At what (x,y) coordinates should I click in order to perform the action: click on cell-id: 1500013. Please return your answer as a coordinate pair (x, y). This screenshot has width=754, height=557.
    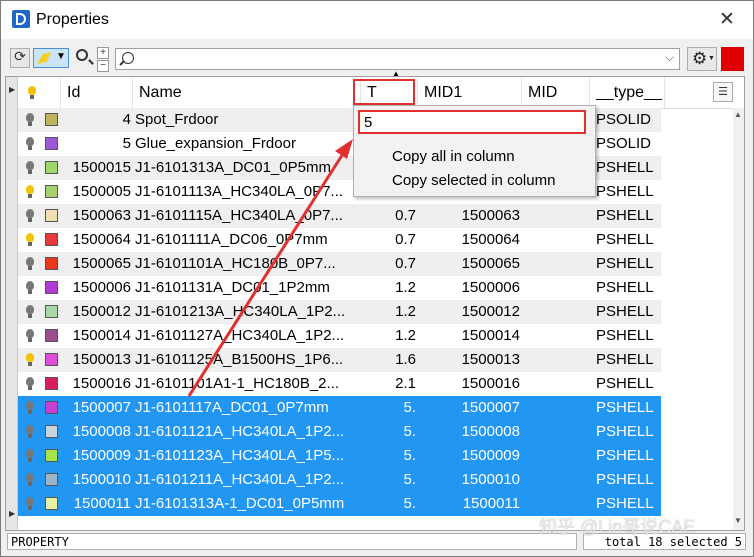
    Looking at the image, I should click on (101, 359).